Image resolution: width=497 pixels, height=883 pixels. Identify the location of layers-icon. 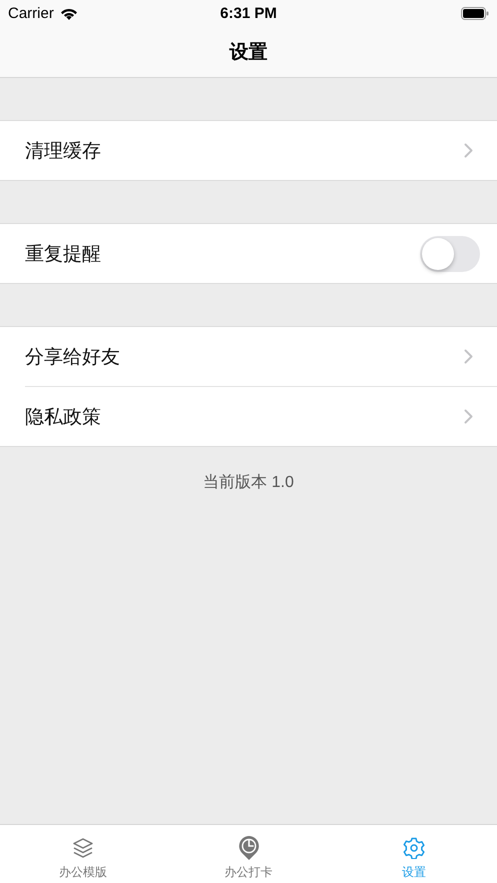
(83, 847).